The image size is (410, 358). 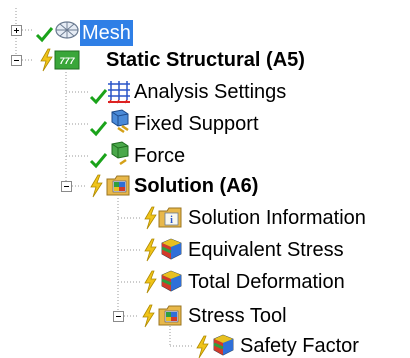 I want to click on check-icon, so click(x=44, y=35).